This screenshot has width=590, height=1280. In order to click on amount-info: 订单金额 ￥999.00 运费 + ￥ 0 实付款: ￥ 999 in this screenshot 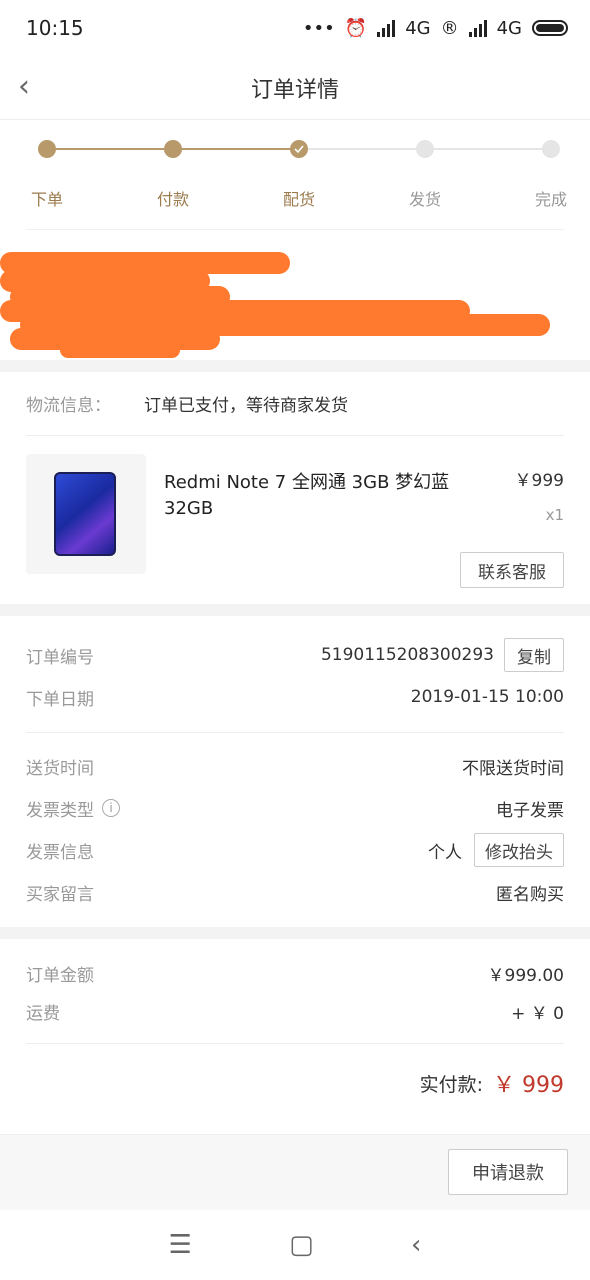, I will do `click(295, 1030)`.